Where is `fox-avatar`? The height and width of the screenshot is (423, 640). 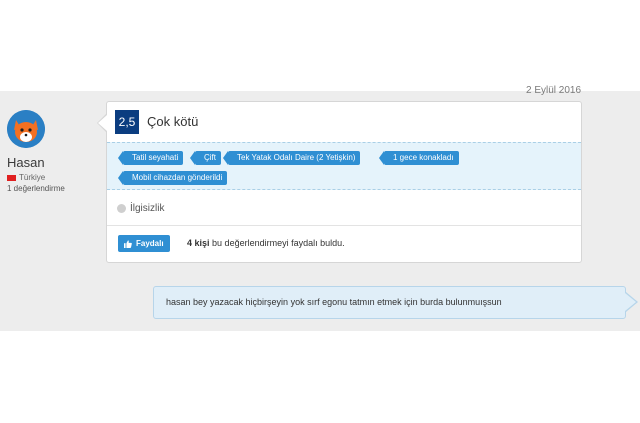 fox-avatar is located at coordinates (26, 129).